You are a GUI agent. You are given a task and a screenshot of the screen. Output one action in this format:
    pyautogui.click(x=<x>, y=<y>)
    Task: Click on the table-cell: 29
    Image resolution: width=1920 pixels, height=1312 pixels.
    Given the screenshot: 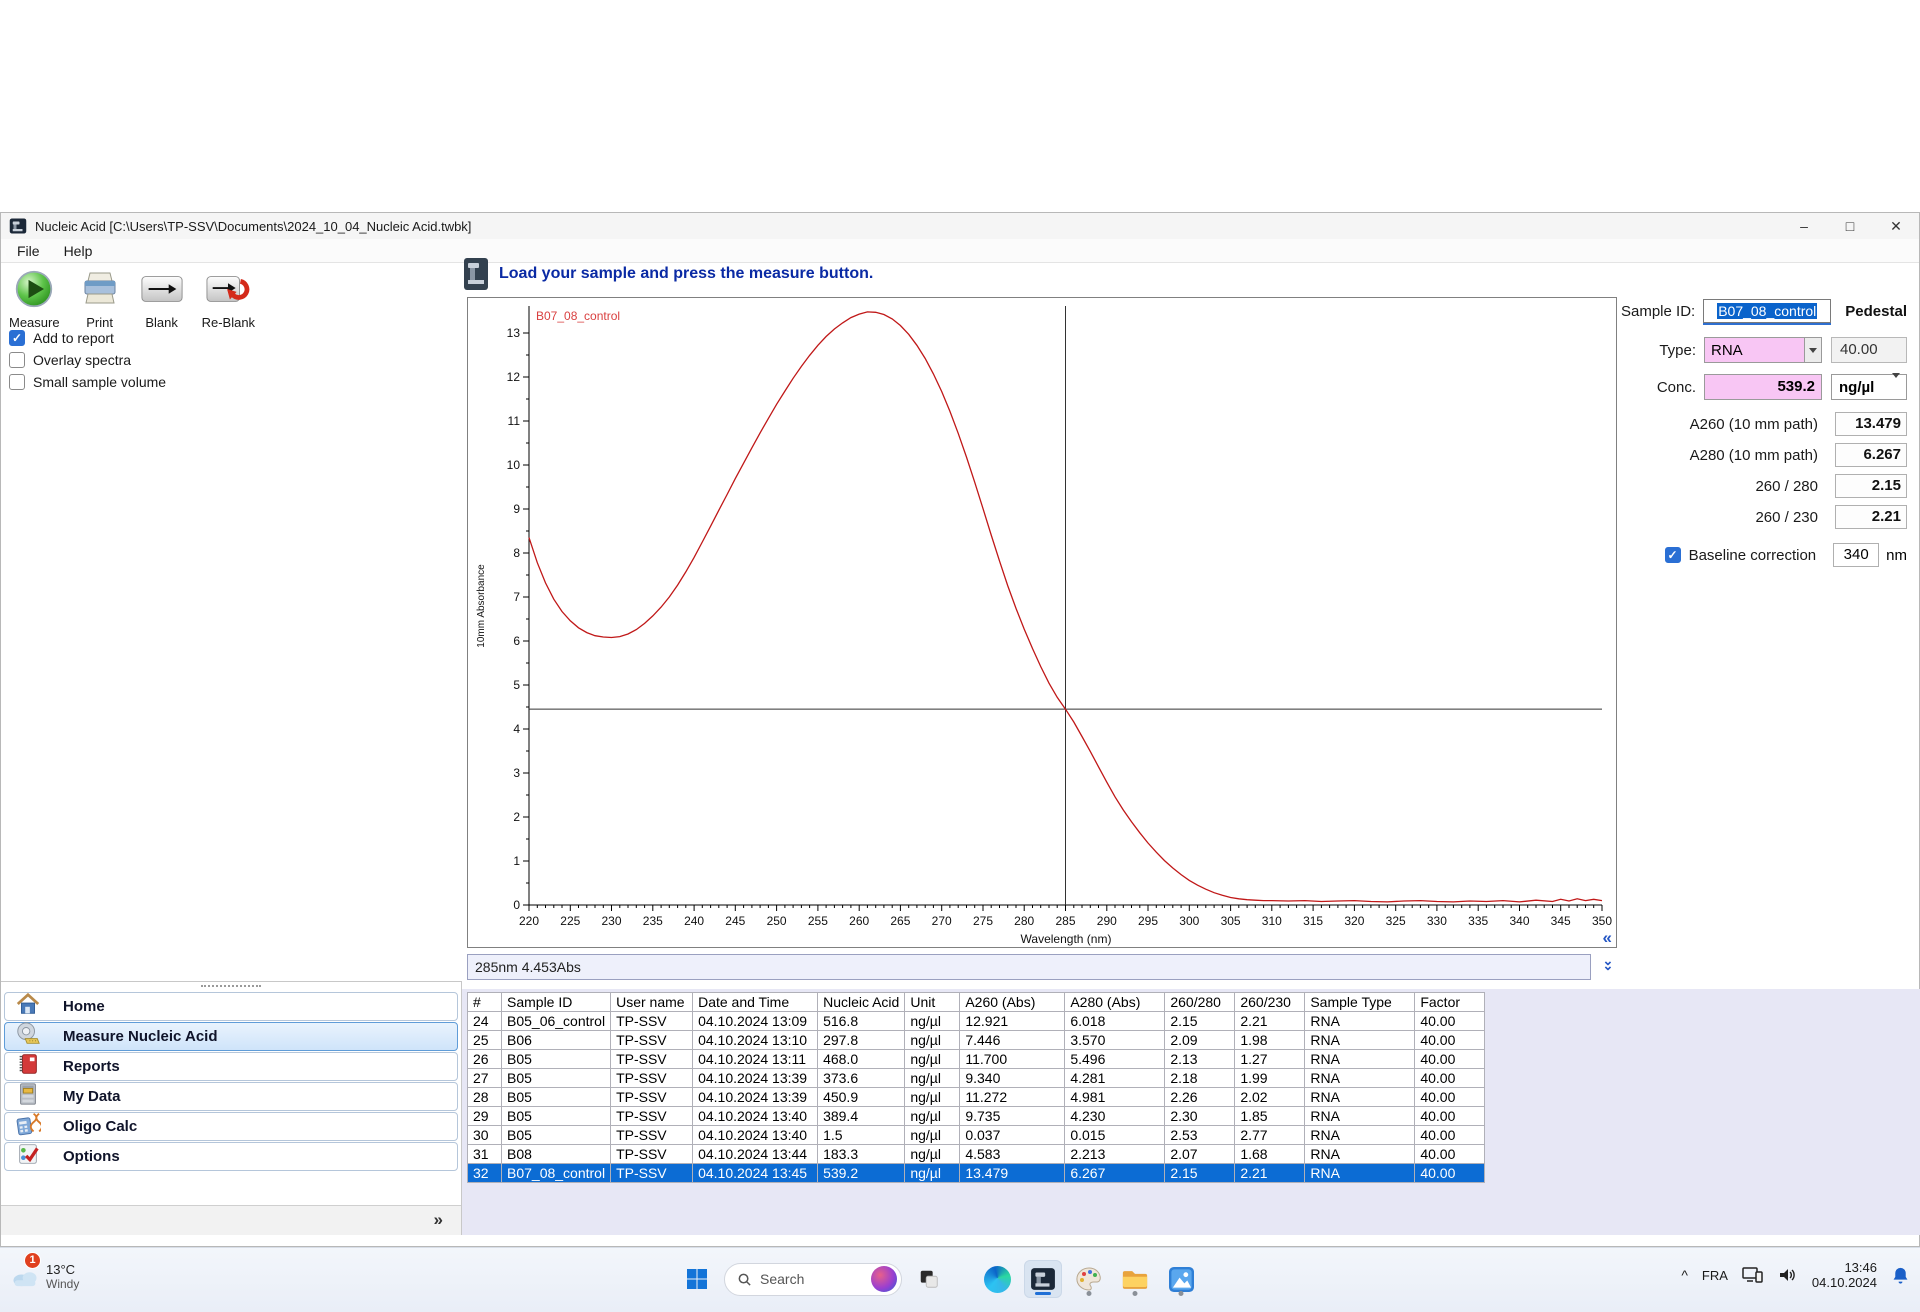 What is the action you would take?
    pyautogui.click(x=484, y=1116)
    